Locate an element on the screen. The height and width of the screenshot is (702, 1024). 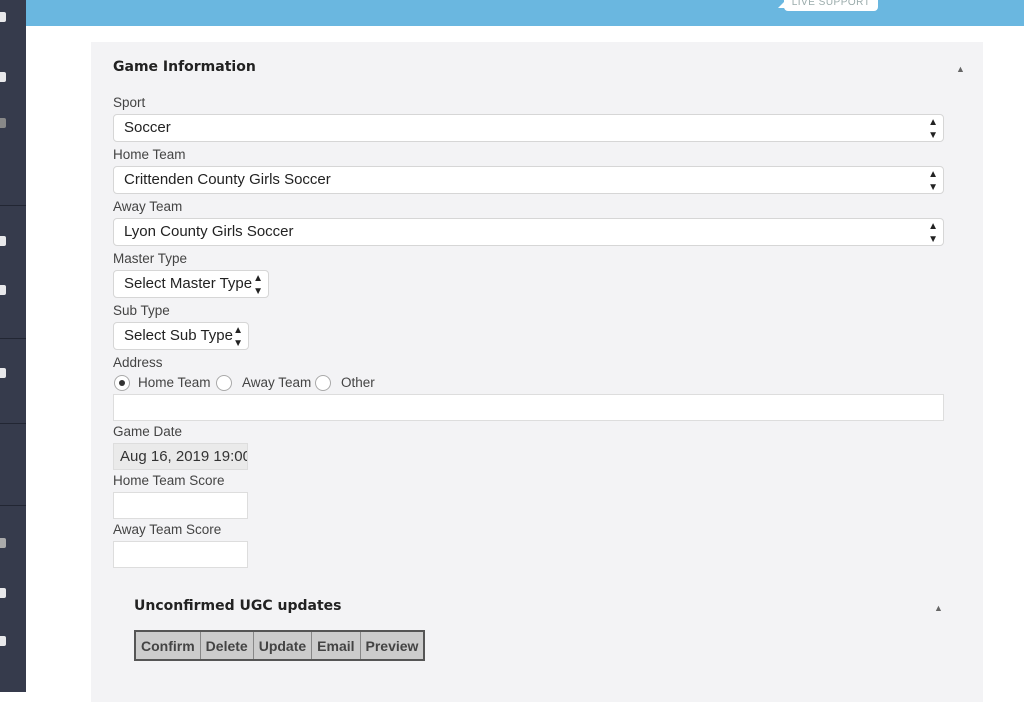
sport-value: Soccer is located at coordinates (147, 127).